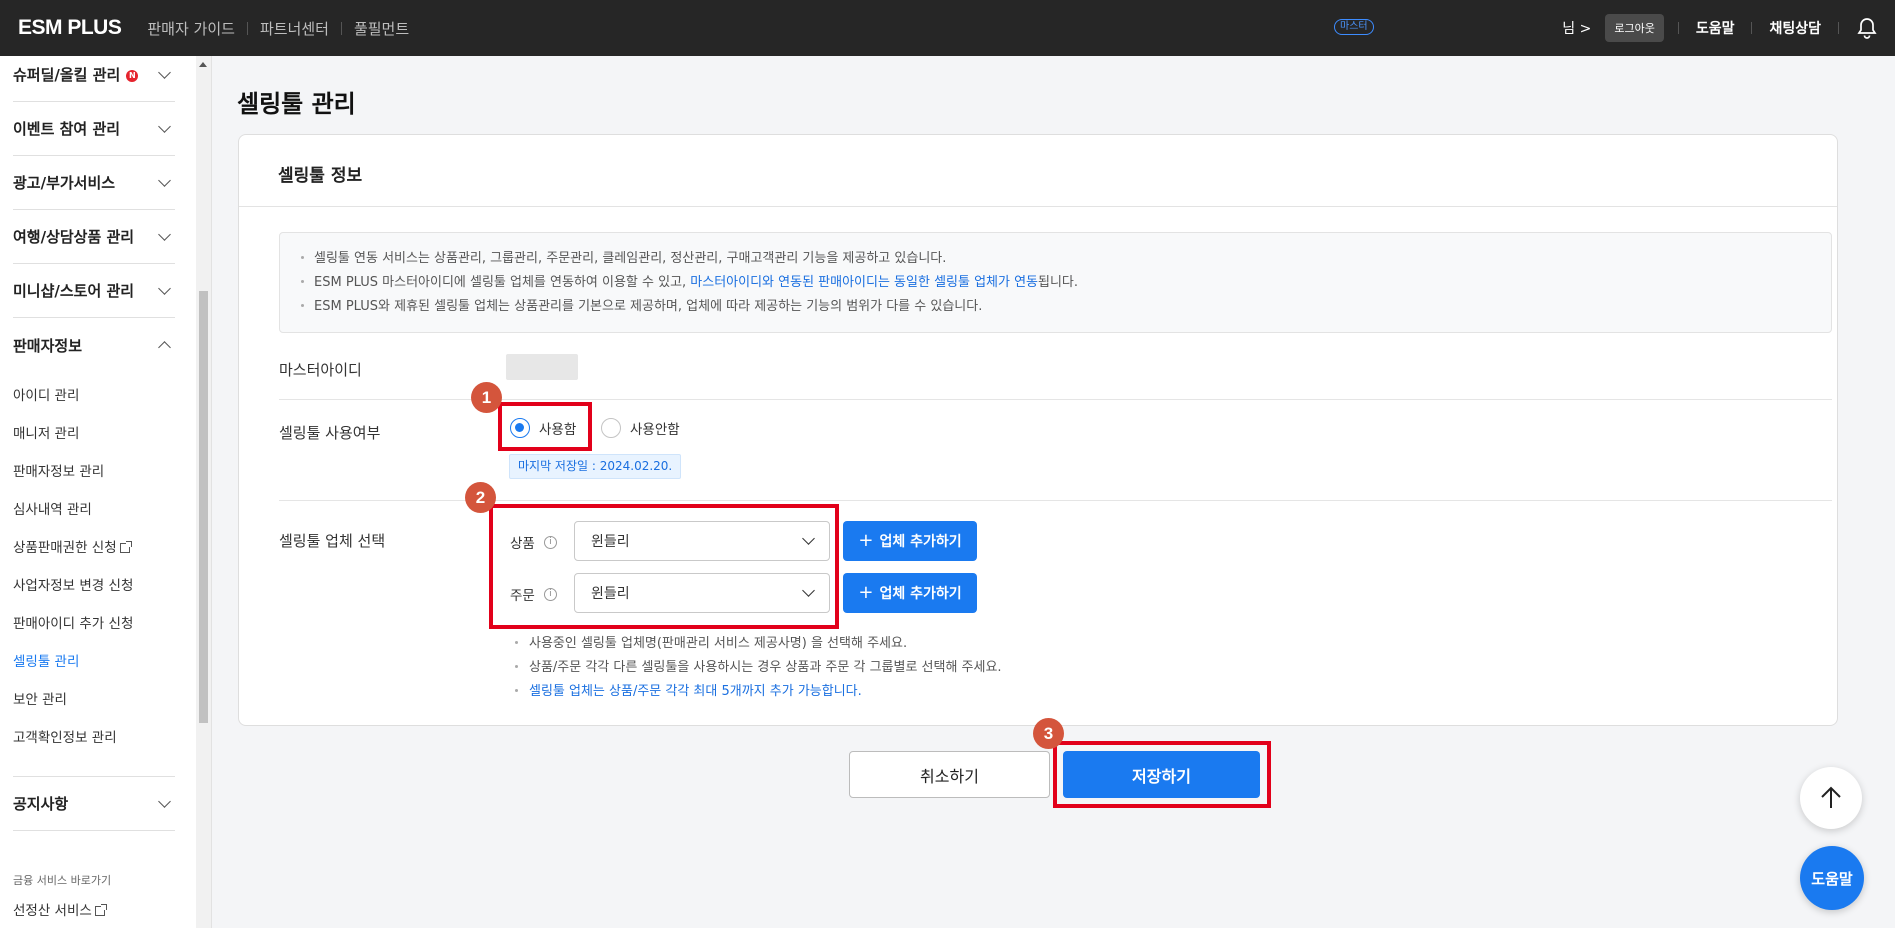  What do you see at coordinates (52, 911) in the screenshot?
I see `sidebar-item-label: 선정산 서비스` at bounding box center [52, 911].